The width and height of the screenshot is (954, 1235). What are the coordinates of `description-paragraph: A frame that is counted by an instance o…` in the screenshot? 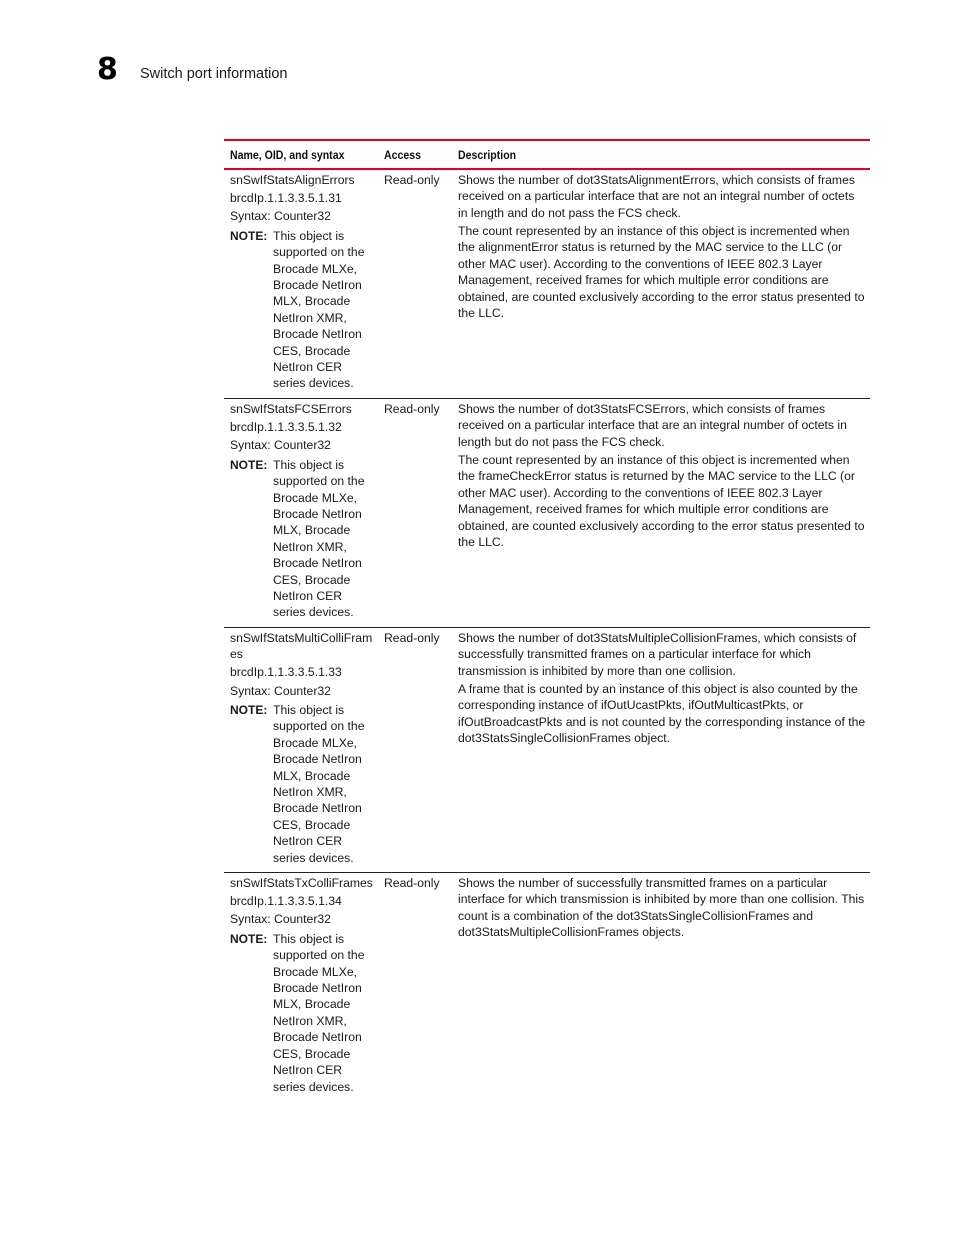 It's located at (662, 713).